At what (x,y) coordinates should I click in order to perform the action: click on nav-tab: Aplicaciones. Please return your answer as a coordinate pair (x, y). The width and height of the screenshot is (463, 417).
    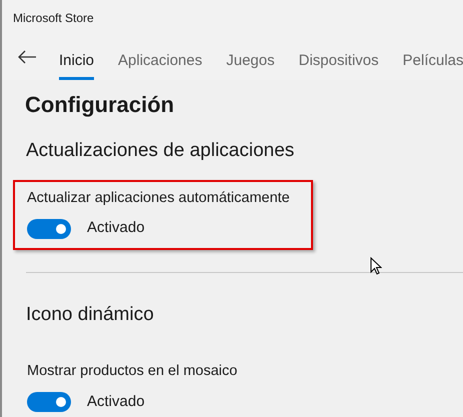
    Looking at the image, I should click on (160, 60).